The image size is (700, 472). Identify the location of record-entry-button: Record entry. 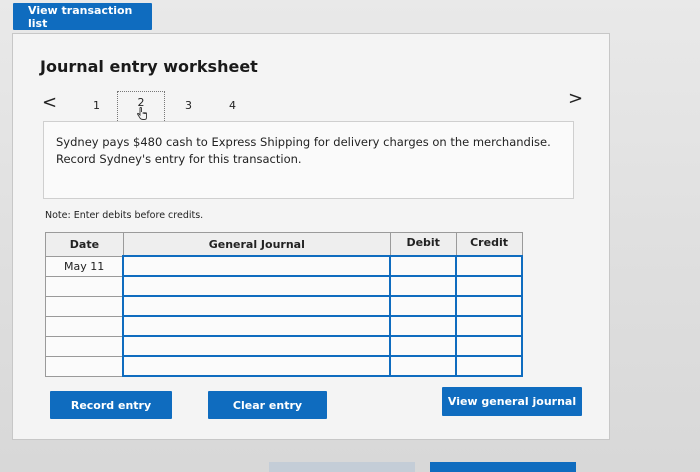
(111, 405).